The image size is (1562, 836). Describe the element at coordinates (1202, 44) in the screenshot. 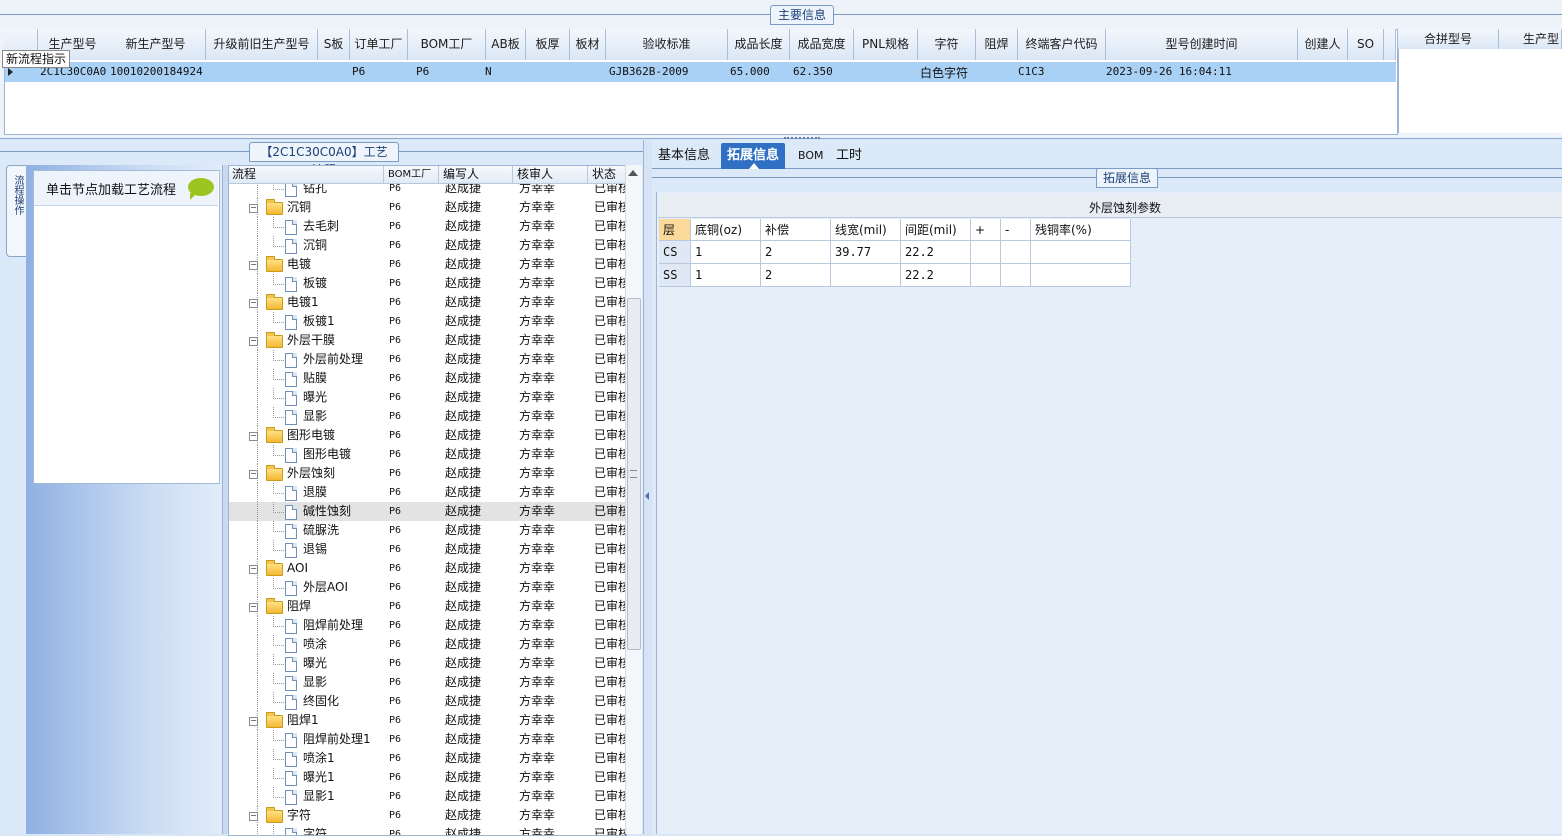

I see `main-grid-header-16: 型号创建时间` at that location.